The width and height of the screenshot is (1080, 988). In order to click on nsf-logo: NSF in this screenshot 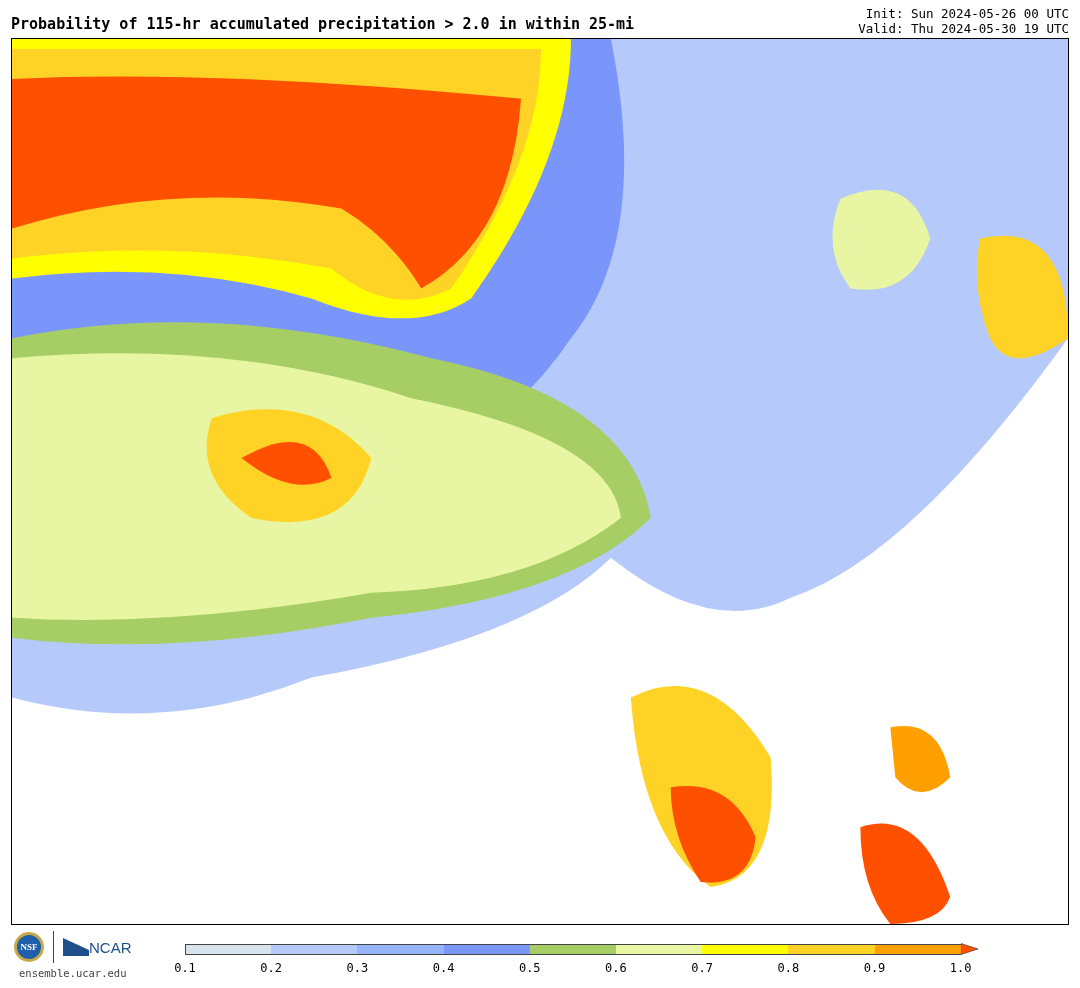, I will do `click(29, 947)`.